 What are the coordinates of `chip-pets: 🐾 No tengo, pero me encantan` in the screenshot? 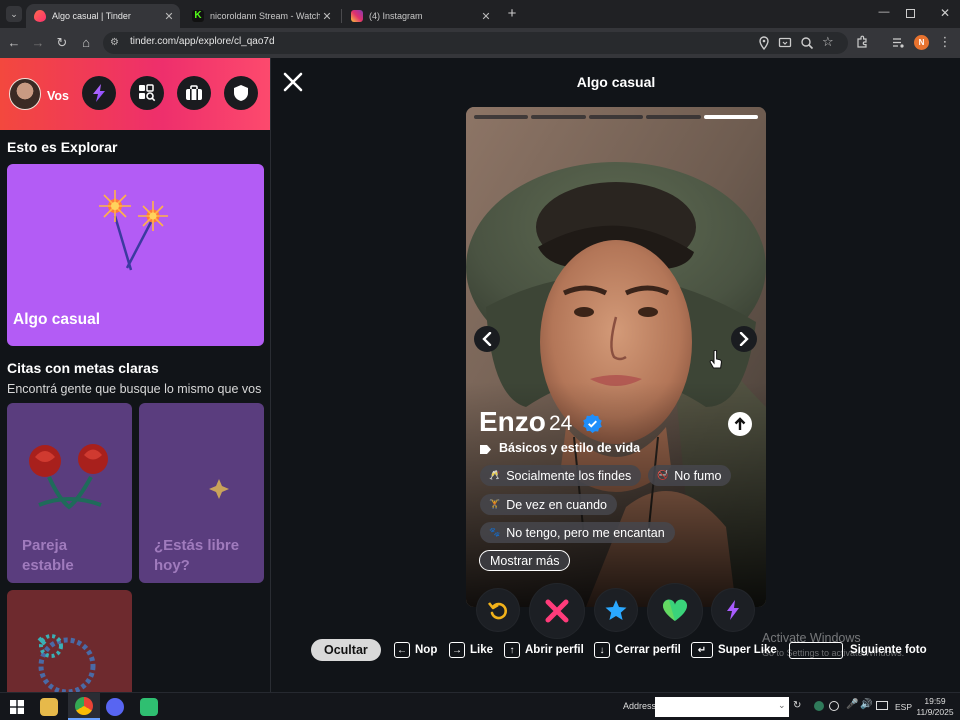 It's located at (577, 532).